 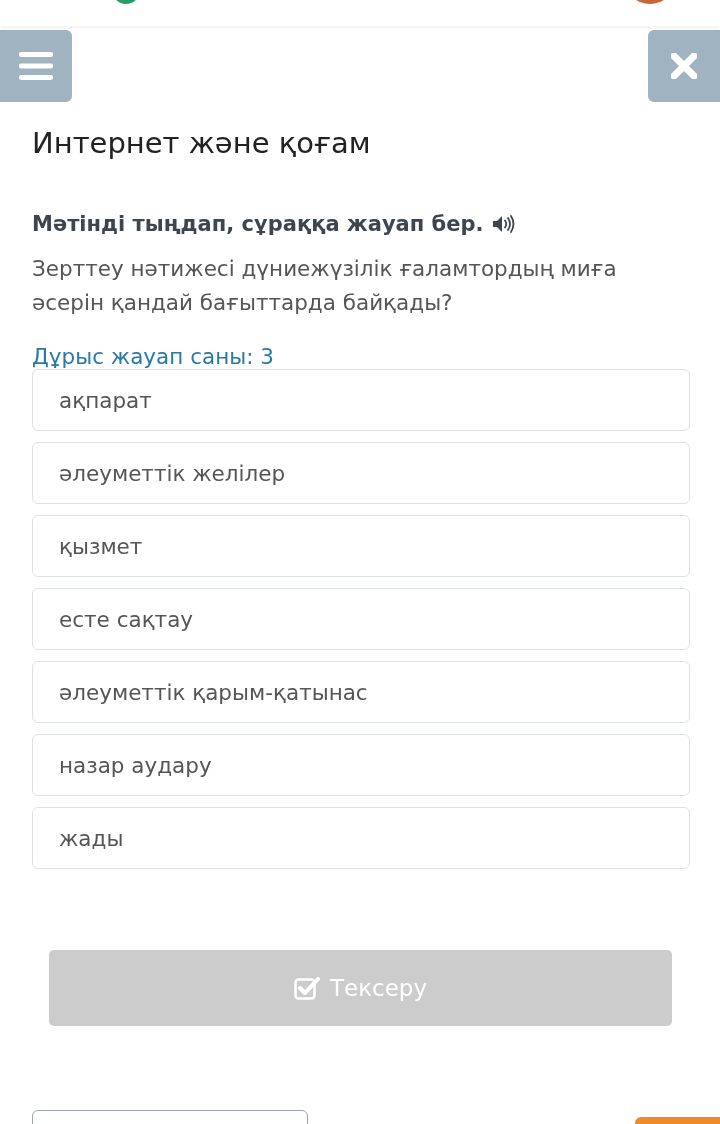 I want to click on answer-option: назар аудару, so click(x=361, y=765).